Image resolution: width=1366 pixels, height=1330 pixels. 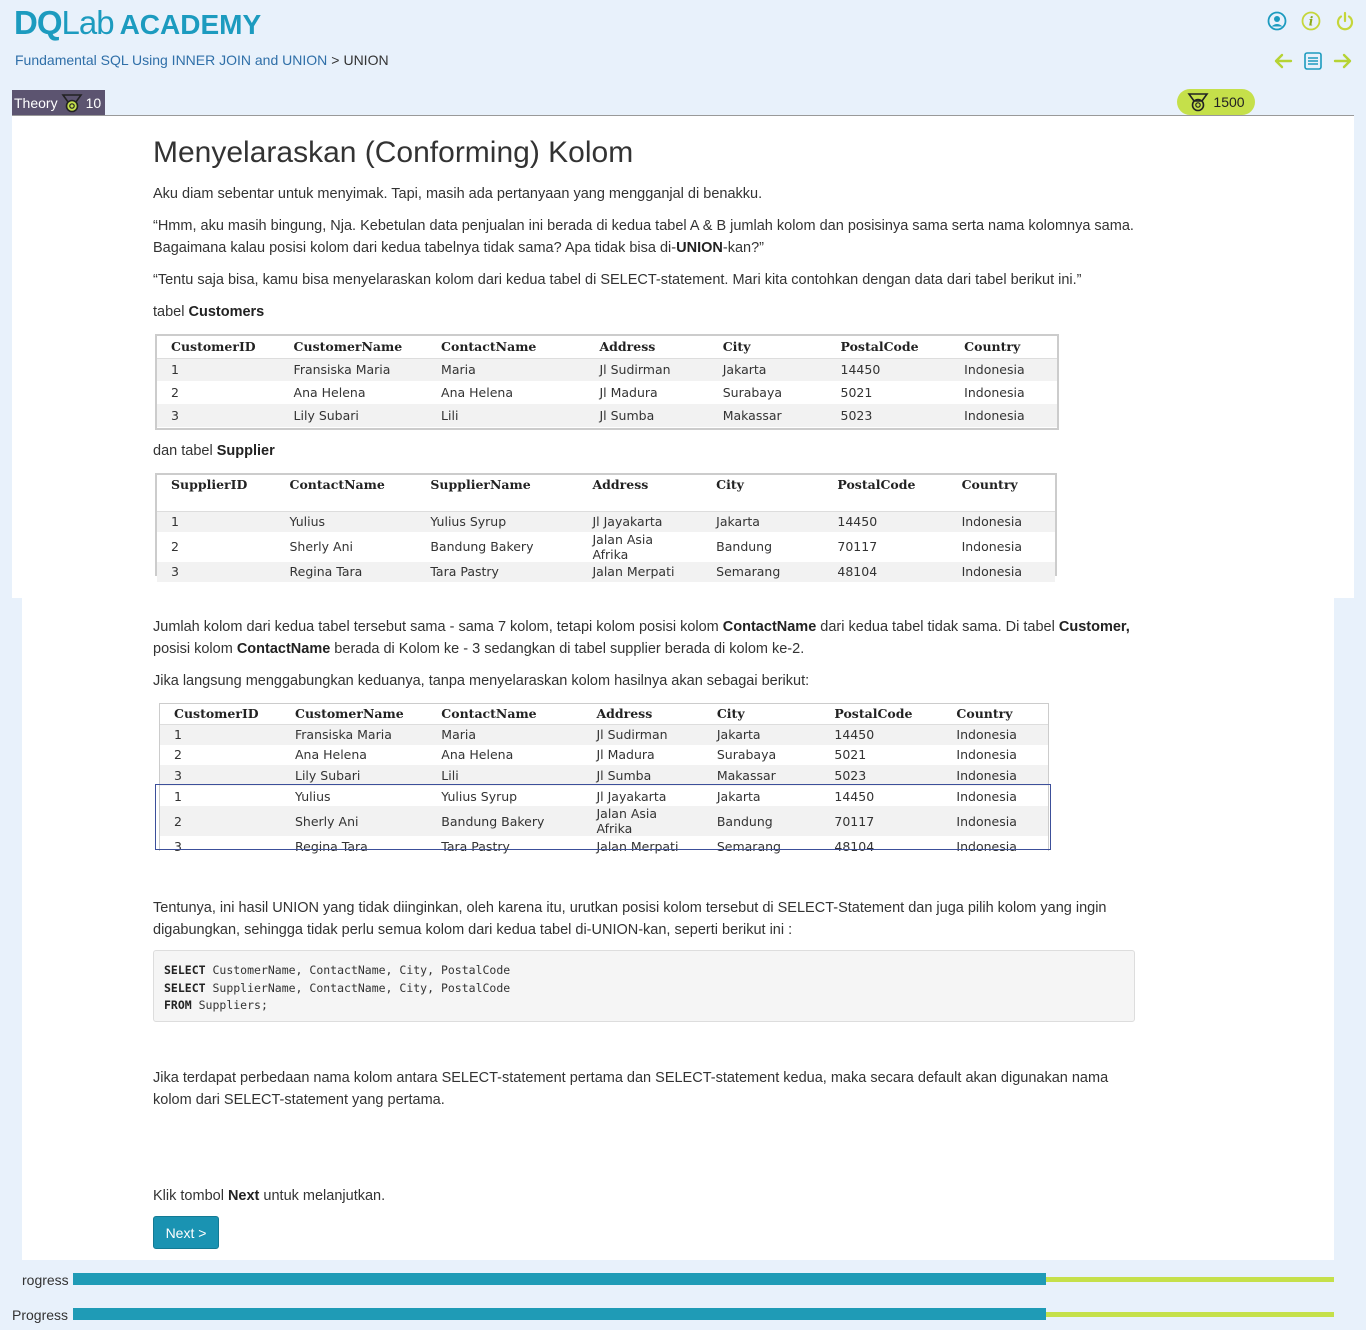 What do you see at coordinates (216, 1005) in the screenshot?
I see `code-line: FROM Suppliers;` at bounding box center [216, 1005].